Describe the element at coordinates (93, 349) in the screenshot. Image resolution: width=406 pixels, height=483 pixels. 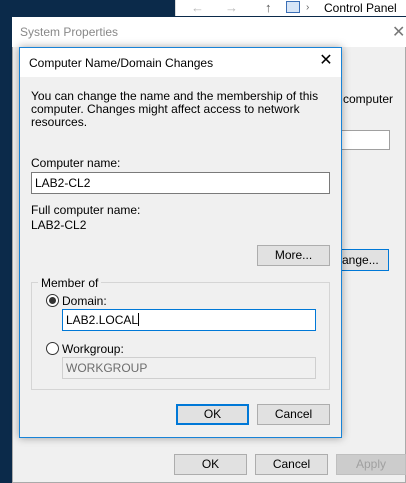
I see `workgroup-label: Workgroup:` at that location.